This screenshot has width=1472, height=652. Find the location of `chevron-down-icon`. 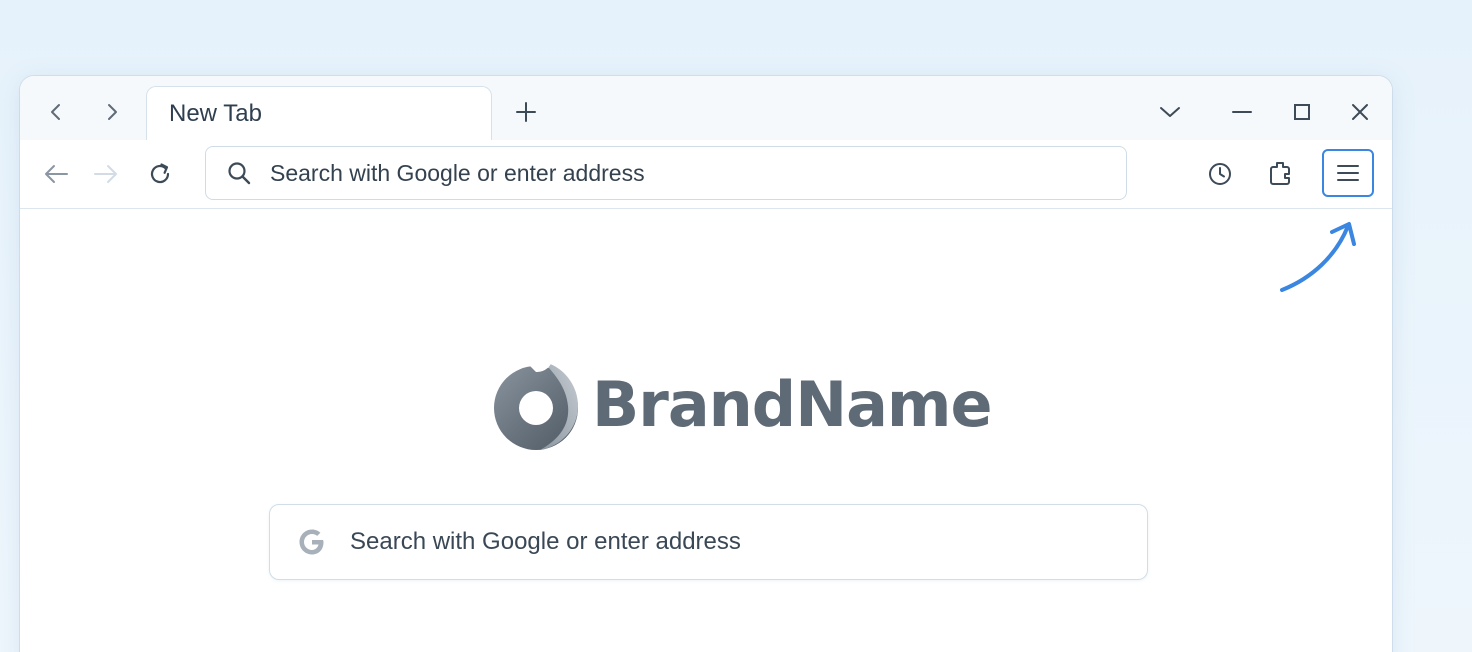

chevron-down-icon is located at coordinates (1170, 112).